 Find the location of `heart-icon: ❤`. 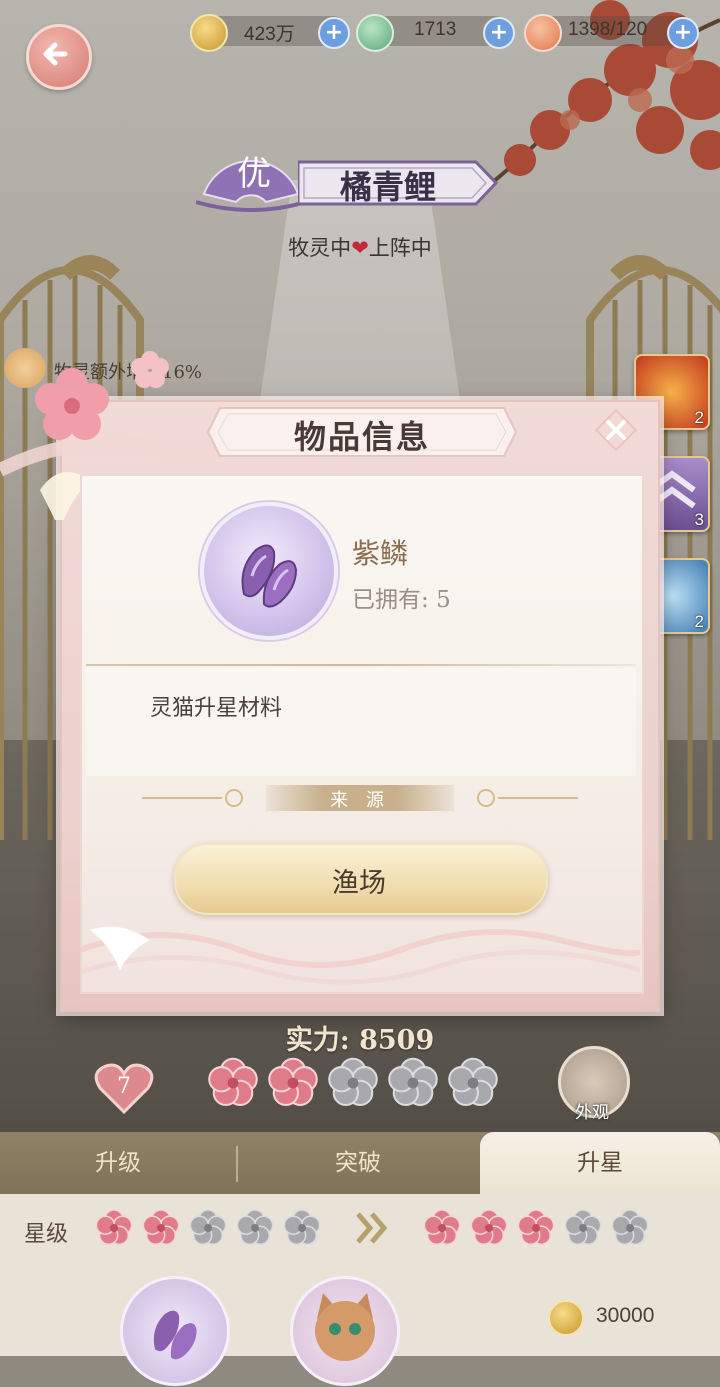

heart-icon: ❤ is located at coordinates (360, 248).